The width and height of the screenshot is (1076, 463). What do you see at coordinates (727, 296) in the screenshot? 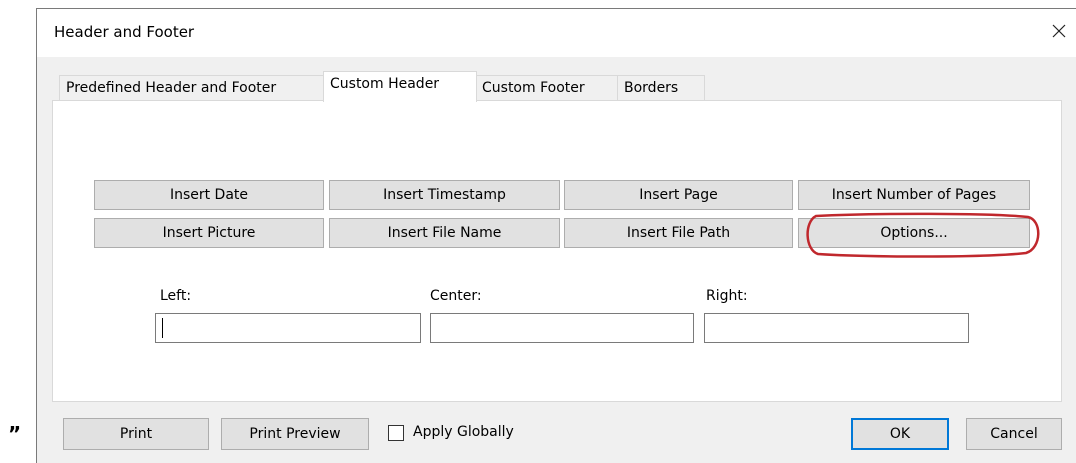
I see `right-label: Right:` at bounding box center [727, 296].